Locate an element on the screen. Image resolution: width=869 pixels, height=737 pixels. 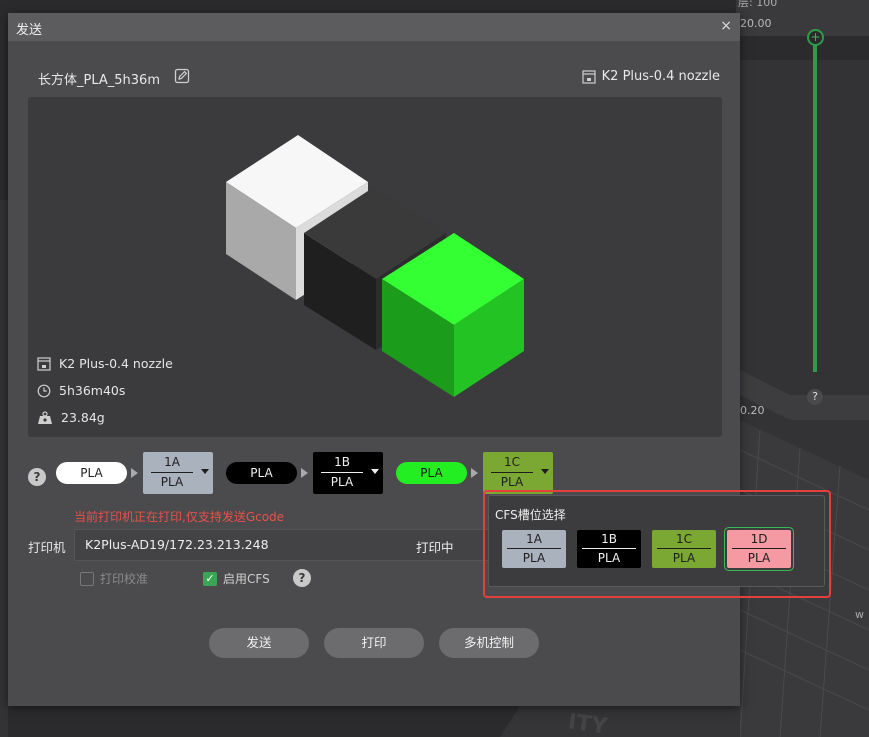
printer-busy-warning: 当前打印机正在打印,仅支持发送Gcode is located at coordinates (179, 517).